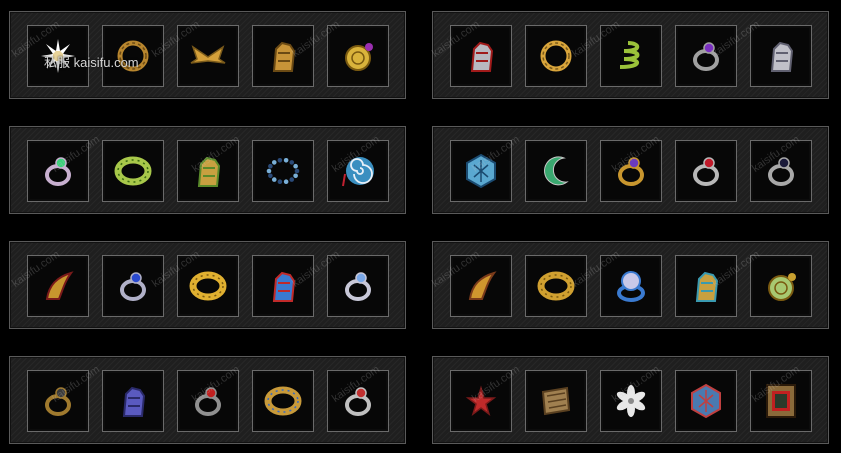  I want to click on blue-rune-bracelet-icon, so click(481, 171).